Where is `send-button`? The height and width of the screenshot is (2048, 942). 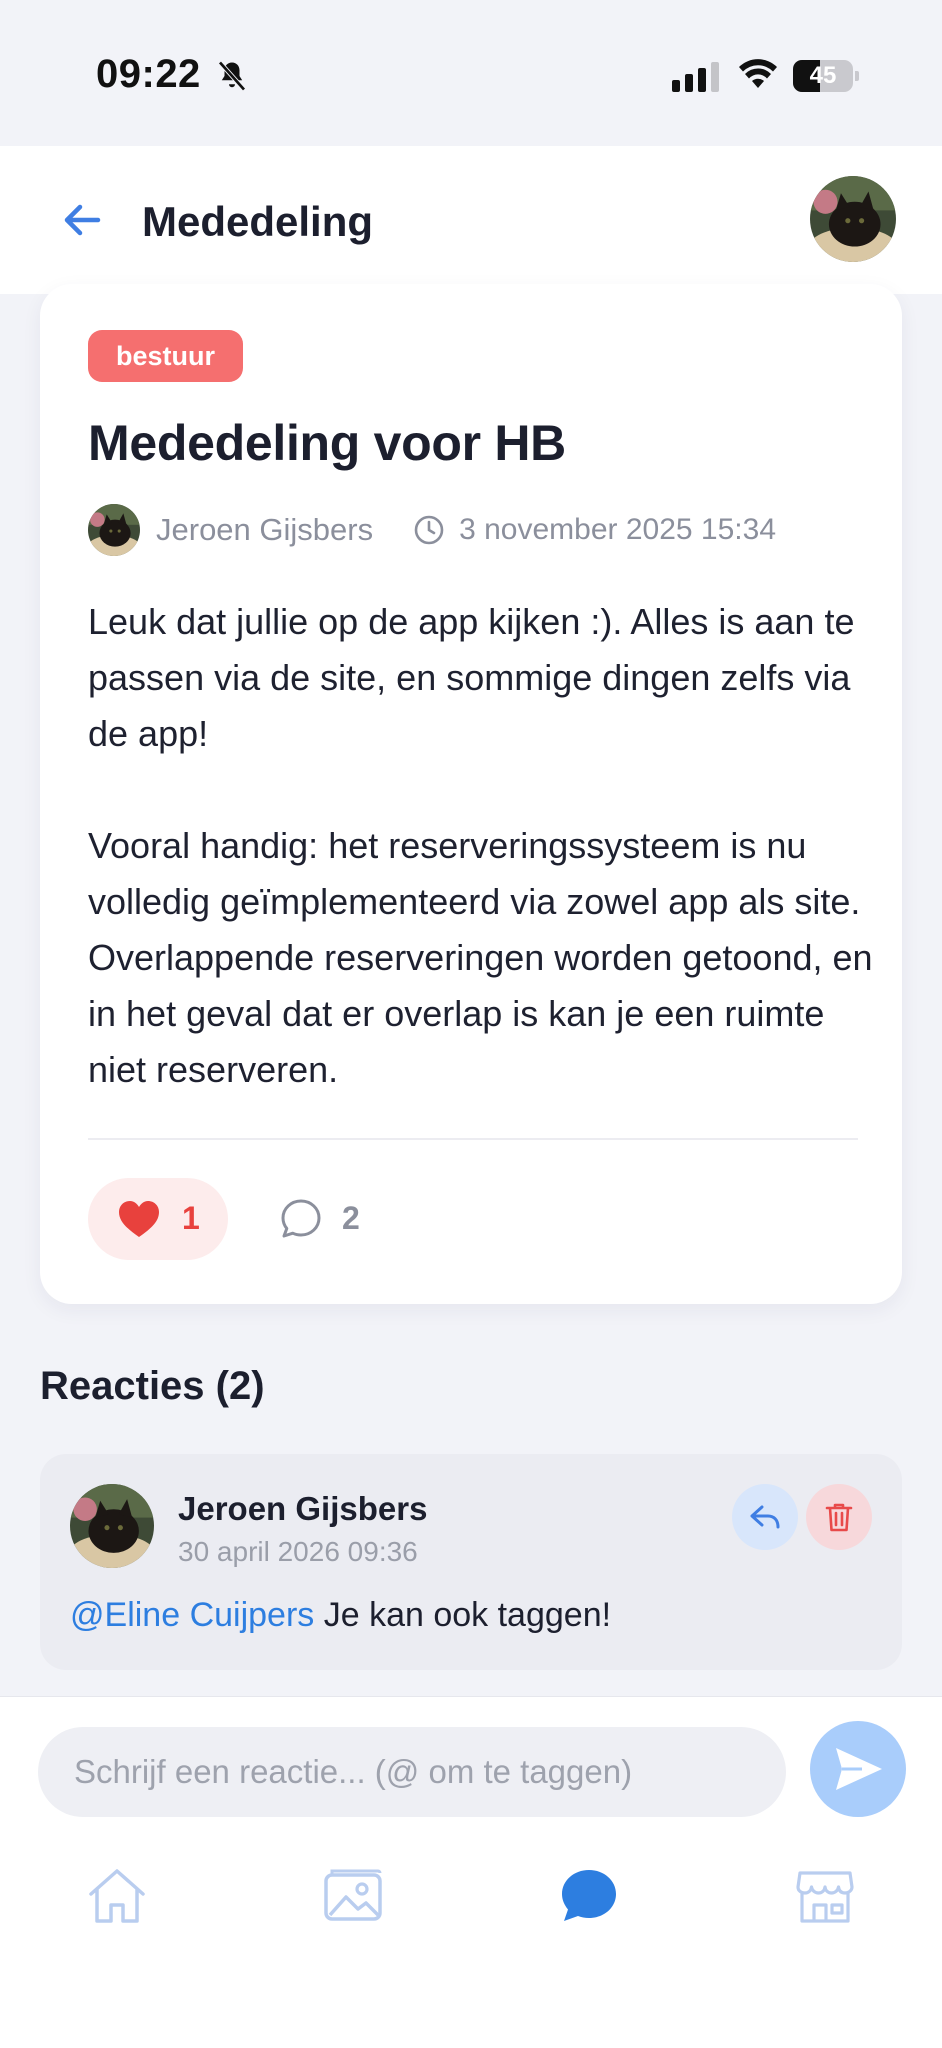 send-button is located at coordinates (858, 1769).